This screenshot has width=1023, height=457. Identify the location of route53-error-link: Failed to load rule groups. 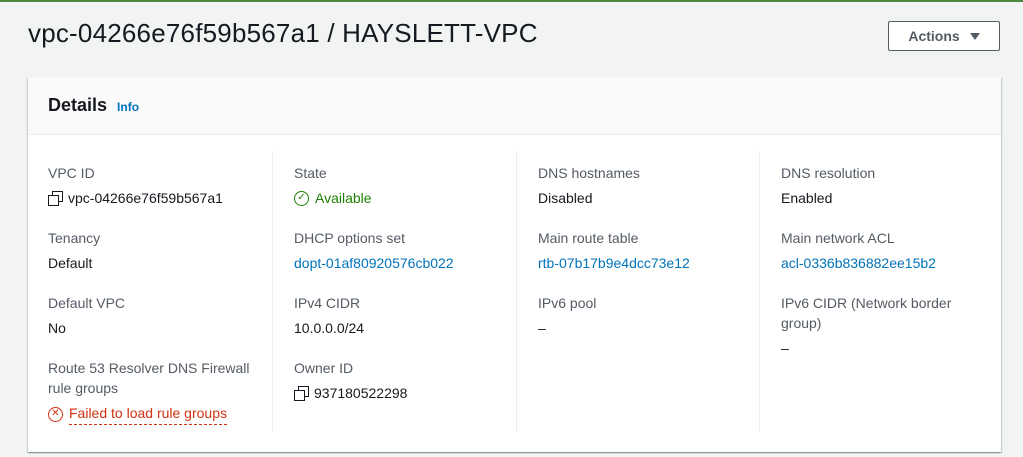
(148, 414).